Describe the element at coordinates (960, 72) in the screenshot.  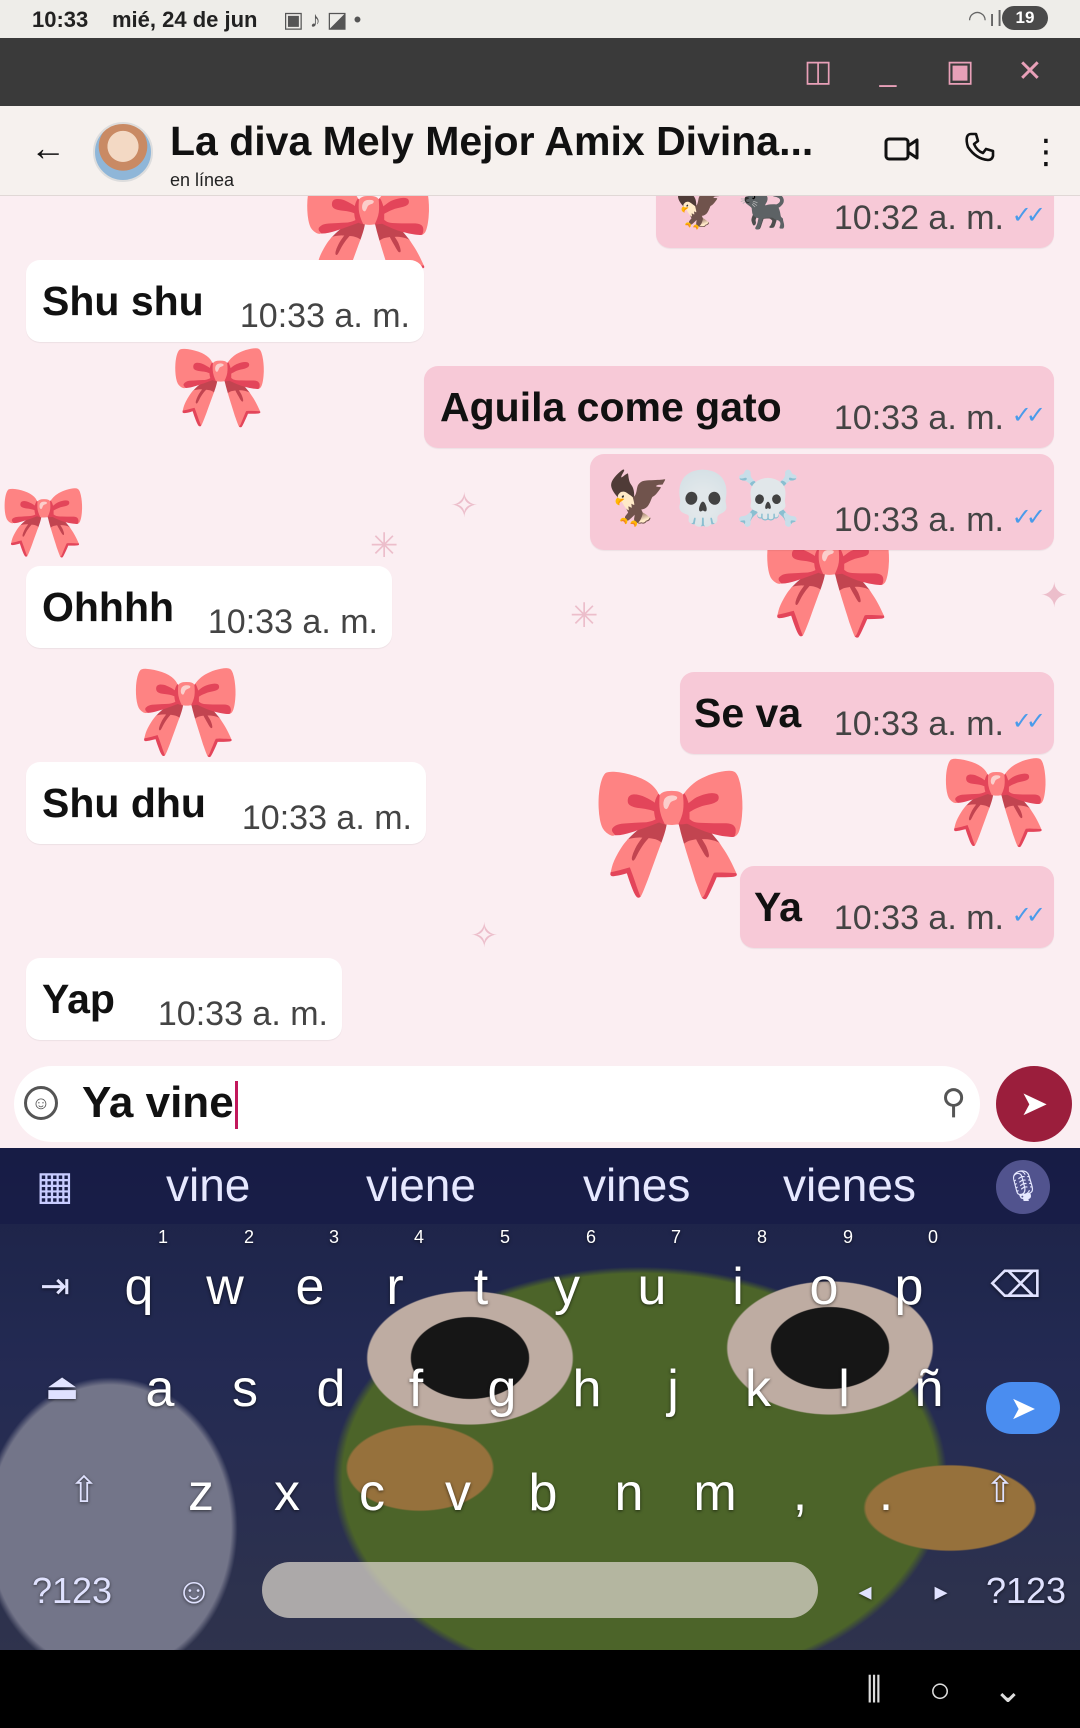
I see `pop-up-view-icon: ▣` at that location.